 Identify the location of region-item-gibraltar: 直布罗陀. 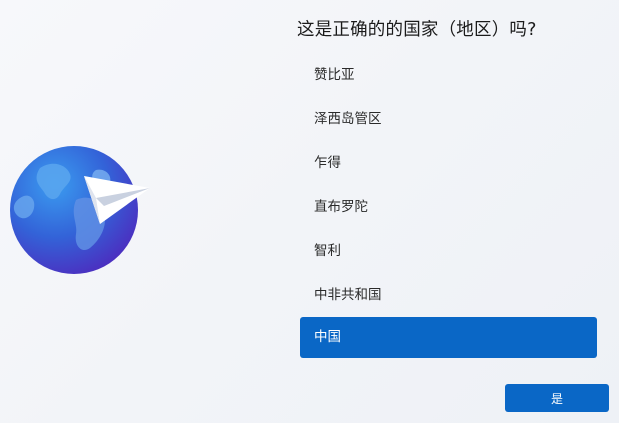
(448, 207).